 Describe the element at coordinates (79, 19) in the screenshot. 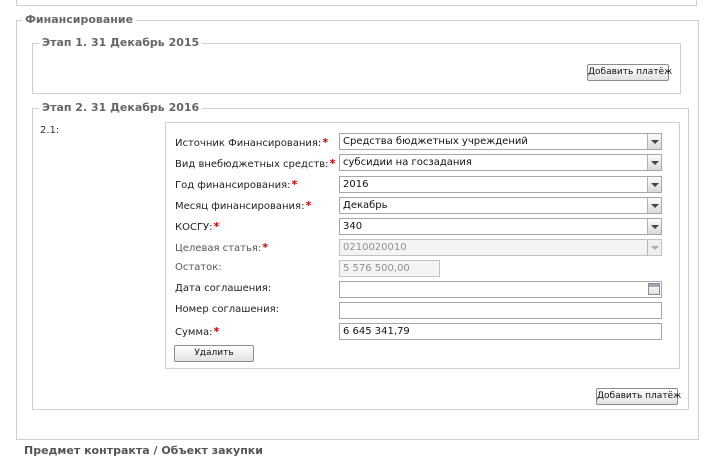

I see `financing-section-title: Финансирование` at that location.